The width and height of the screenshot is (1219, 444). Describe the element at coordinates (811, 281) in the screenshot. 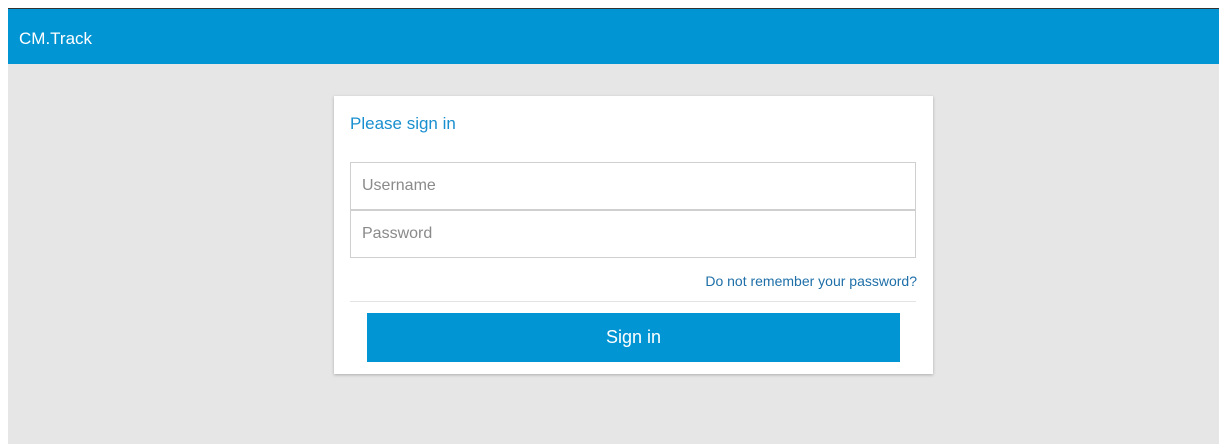

I see `forgot-password-link: Do not remember your password?` at that location.